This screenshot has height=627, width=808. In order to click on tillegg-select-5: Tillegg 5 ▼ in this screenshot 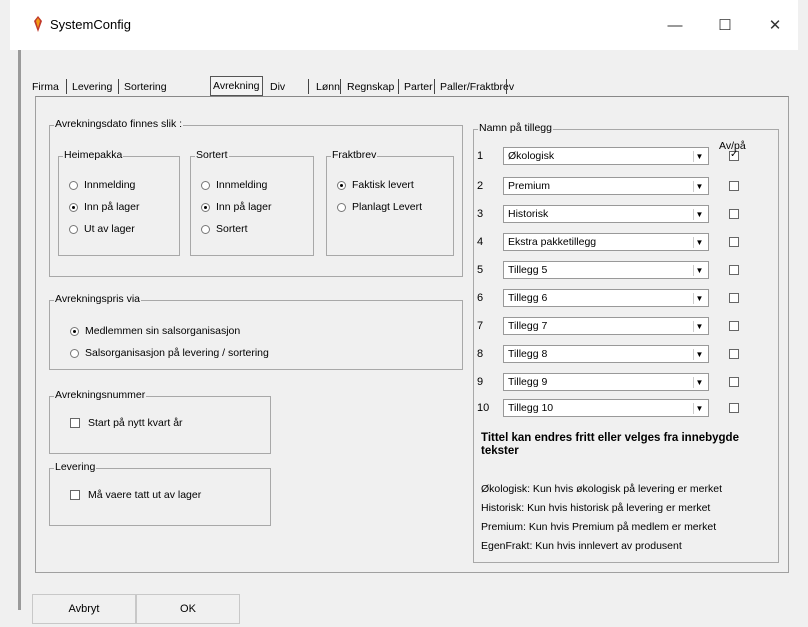, I will do `click(606, 270)`.